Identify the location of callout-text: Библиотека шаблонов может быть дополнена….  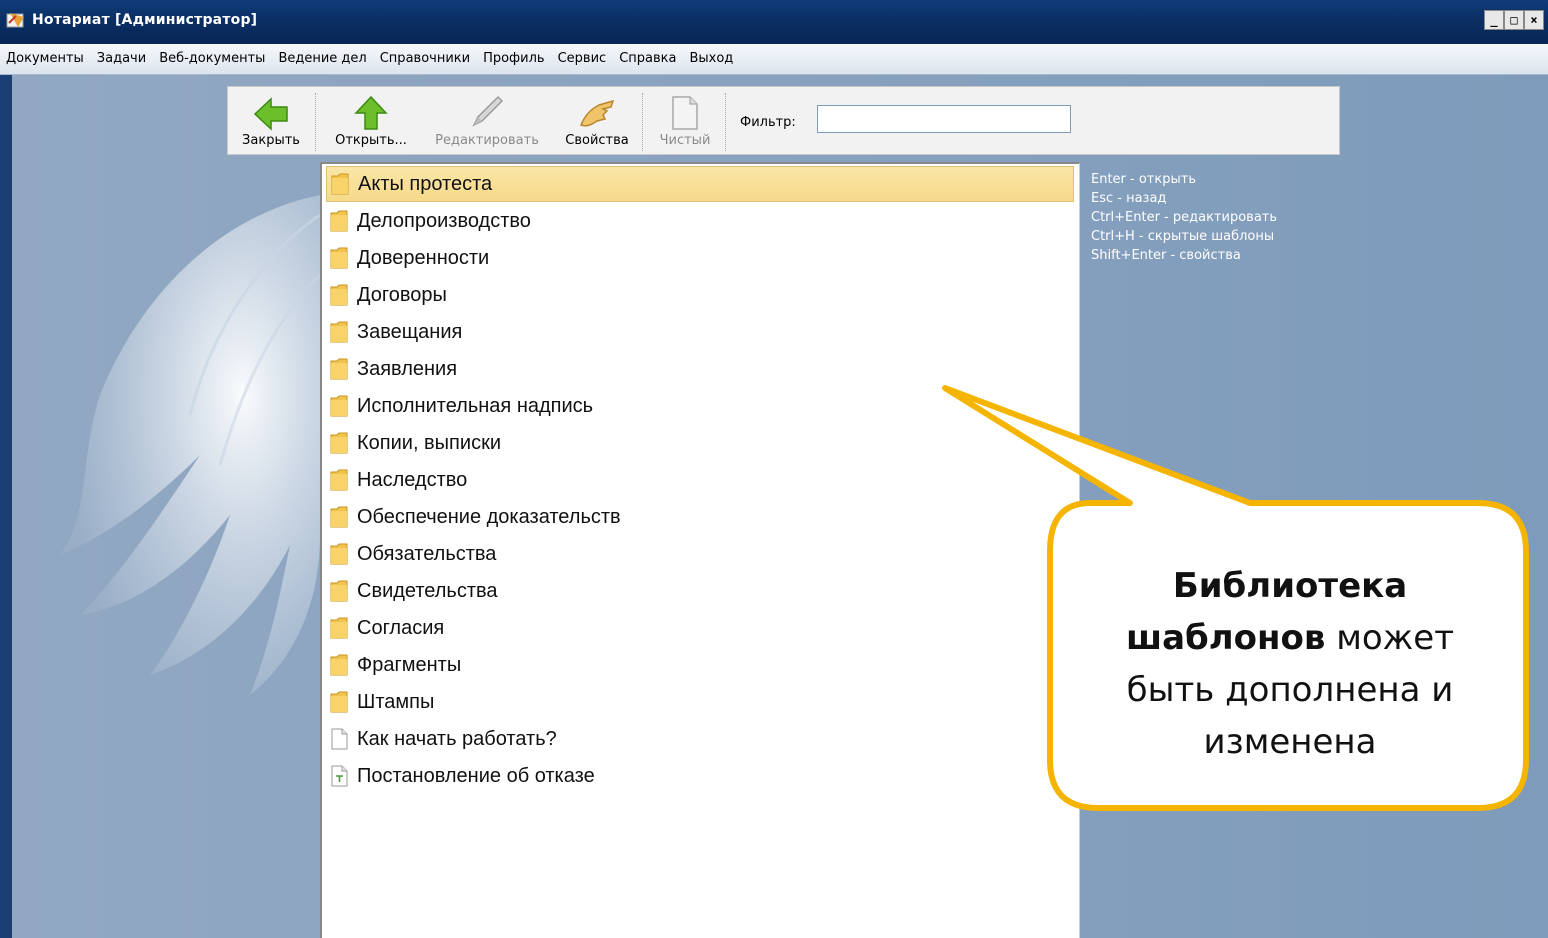
(1290, 664).